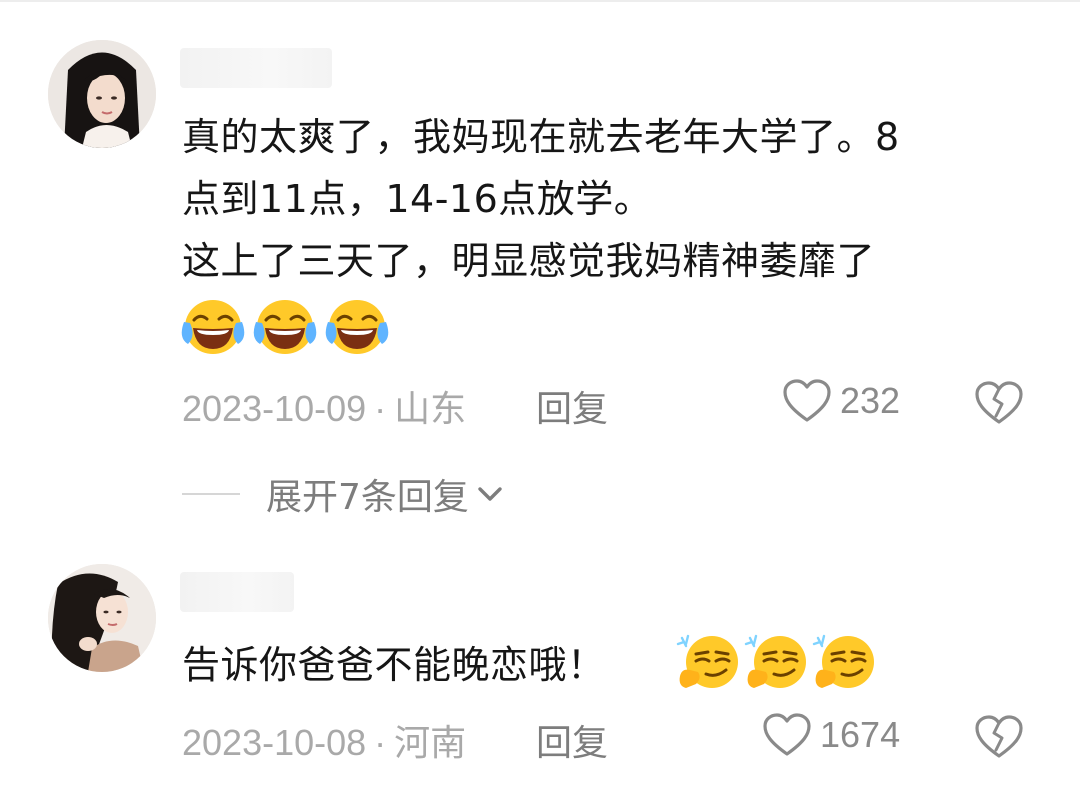  I want to click on comment-line: 这上了三天了，明显感觉我妈精神萎靡了, so click(529, 261).